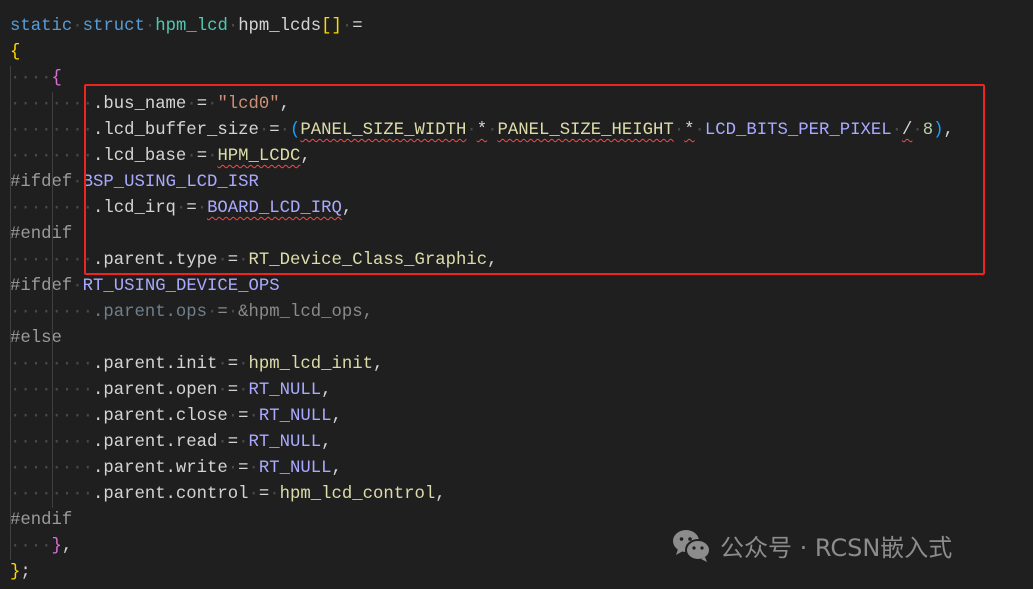  Describe the element at coordinates (280, 26) in the screenshot. I see `code-token: hpm_lcds` at that location.